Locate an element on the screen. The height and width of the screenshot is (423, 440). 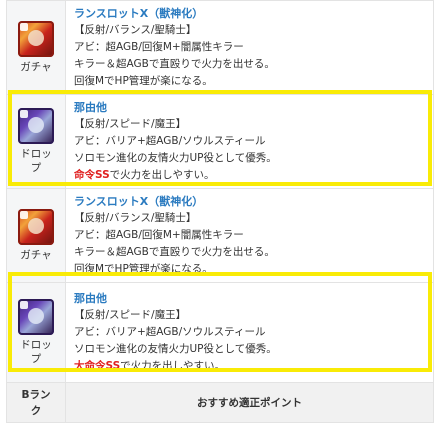
points-header: おすすめ適正ポイント is located at coordinates (249, 402).